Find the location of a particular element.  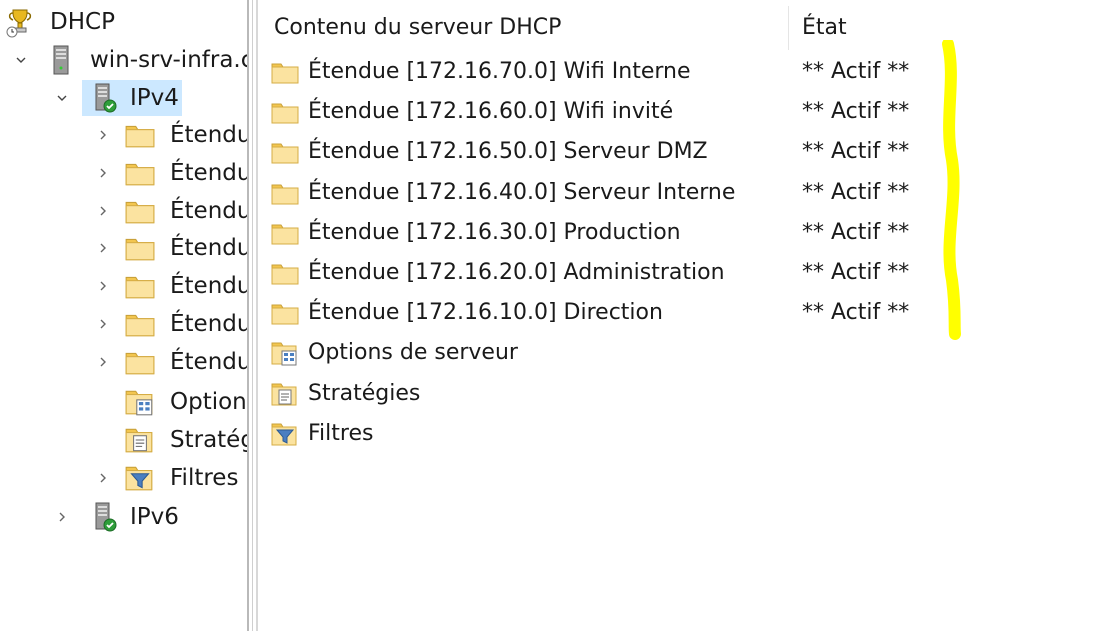

list-item-name: Étendue [172.16.10.0] Direction is located at coordinates (485, 313).